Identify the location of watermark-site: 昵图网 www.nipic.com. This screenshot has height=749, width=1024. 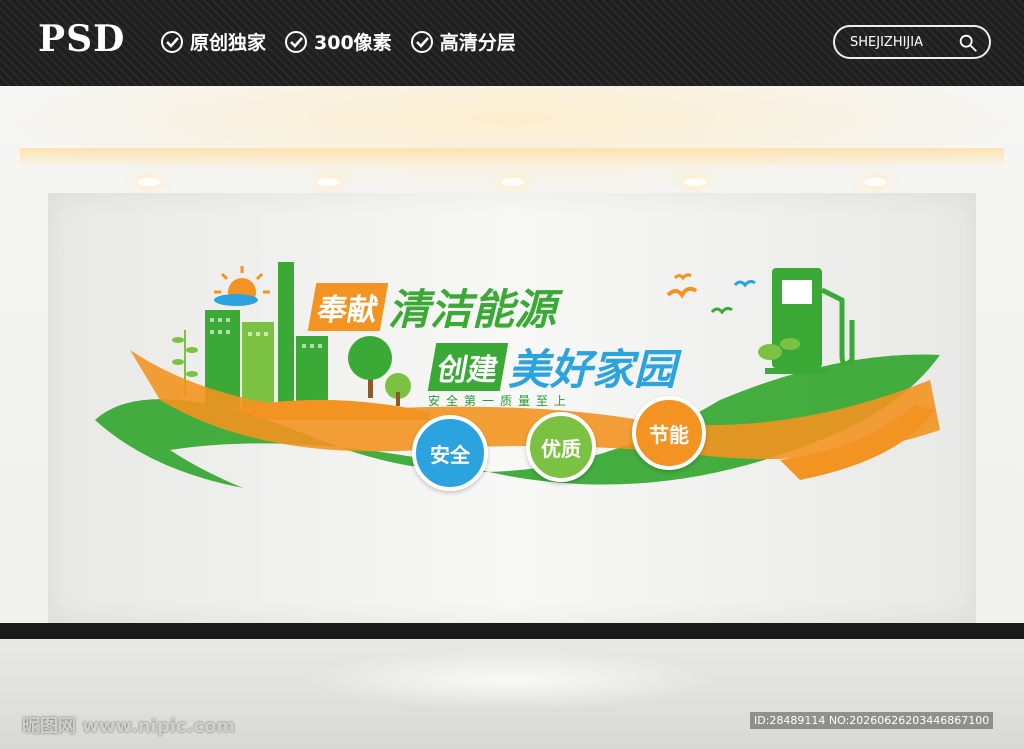
(129, 726).